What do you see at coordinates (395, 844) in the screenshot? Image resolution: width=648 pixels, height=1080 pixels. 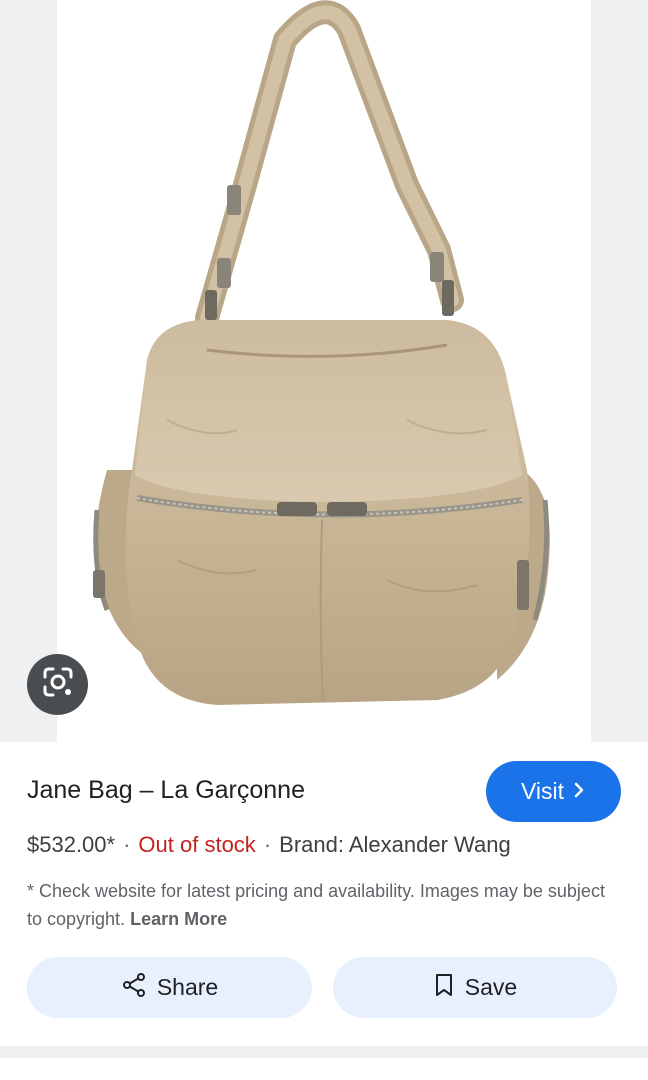 I see `product-brand: Brand: Alexander Wang` at bounding box center [395, 844].